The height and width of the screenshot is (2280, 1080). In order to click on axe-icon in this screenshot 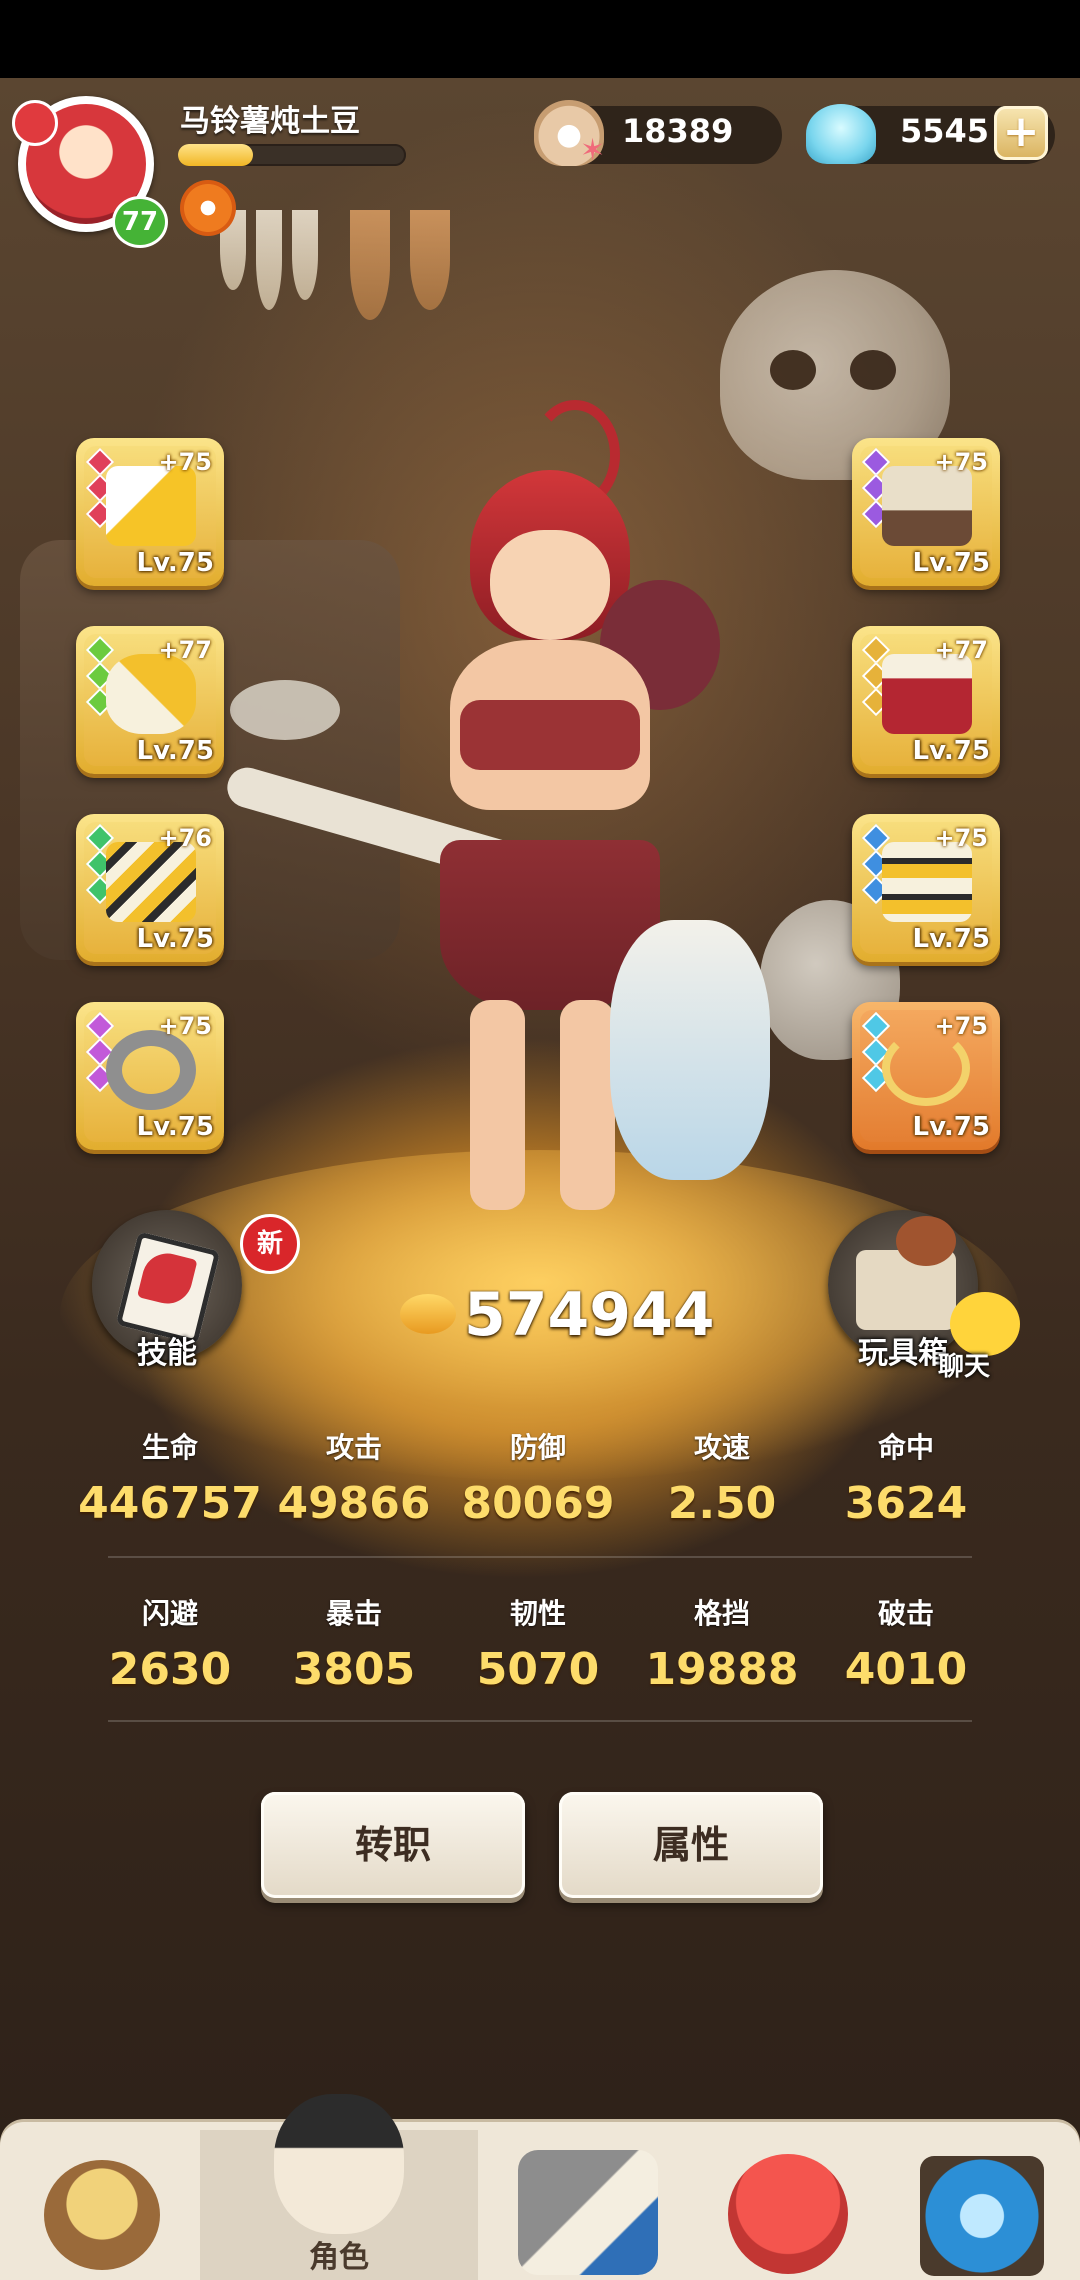, I will do `click(151, 506)`.